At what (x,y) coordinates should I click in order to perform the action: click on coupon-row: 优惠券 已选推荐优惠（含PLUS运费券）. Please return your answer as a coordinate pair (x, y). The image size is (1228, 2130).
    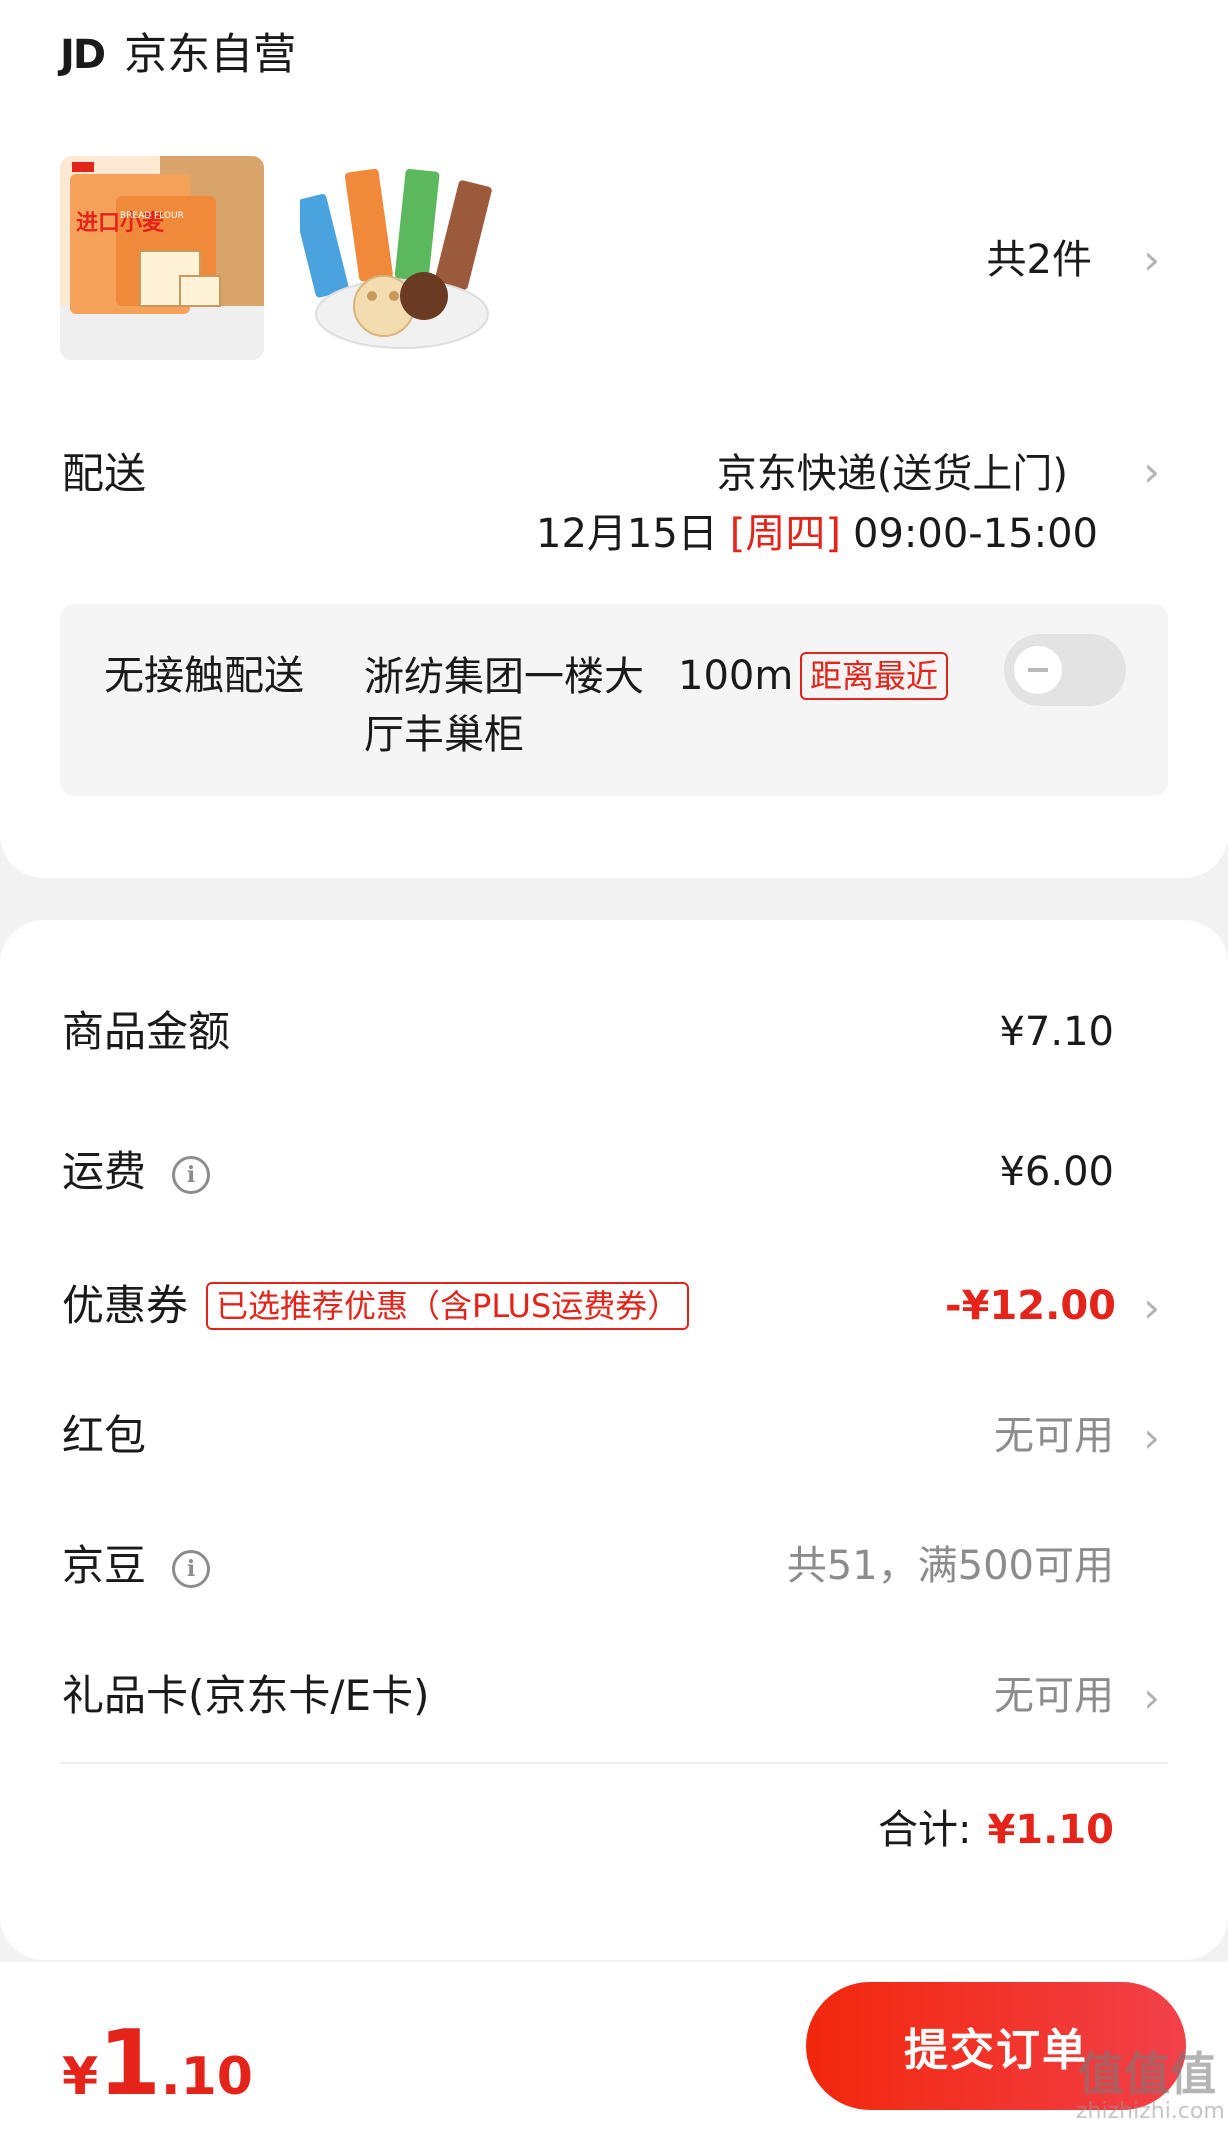
    Looking at the image, I should click on (376, 1306).